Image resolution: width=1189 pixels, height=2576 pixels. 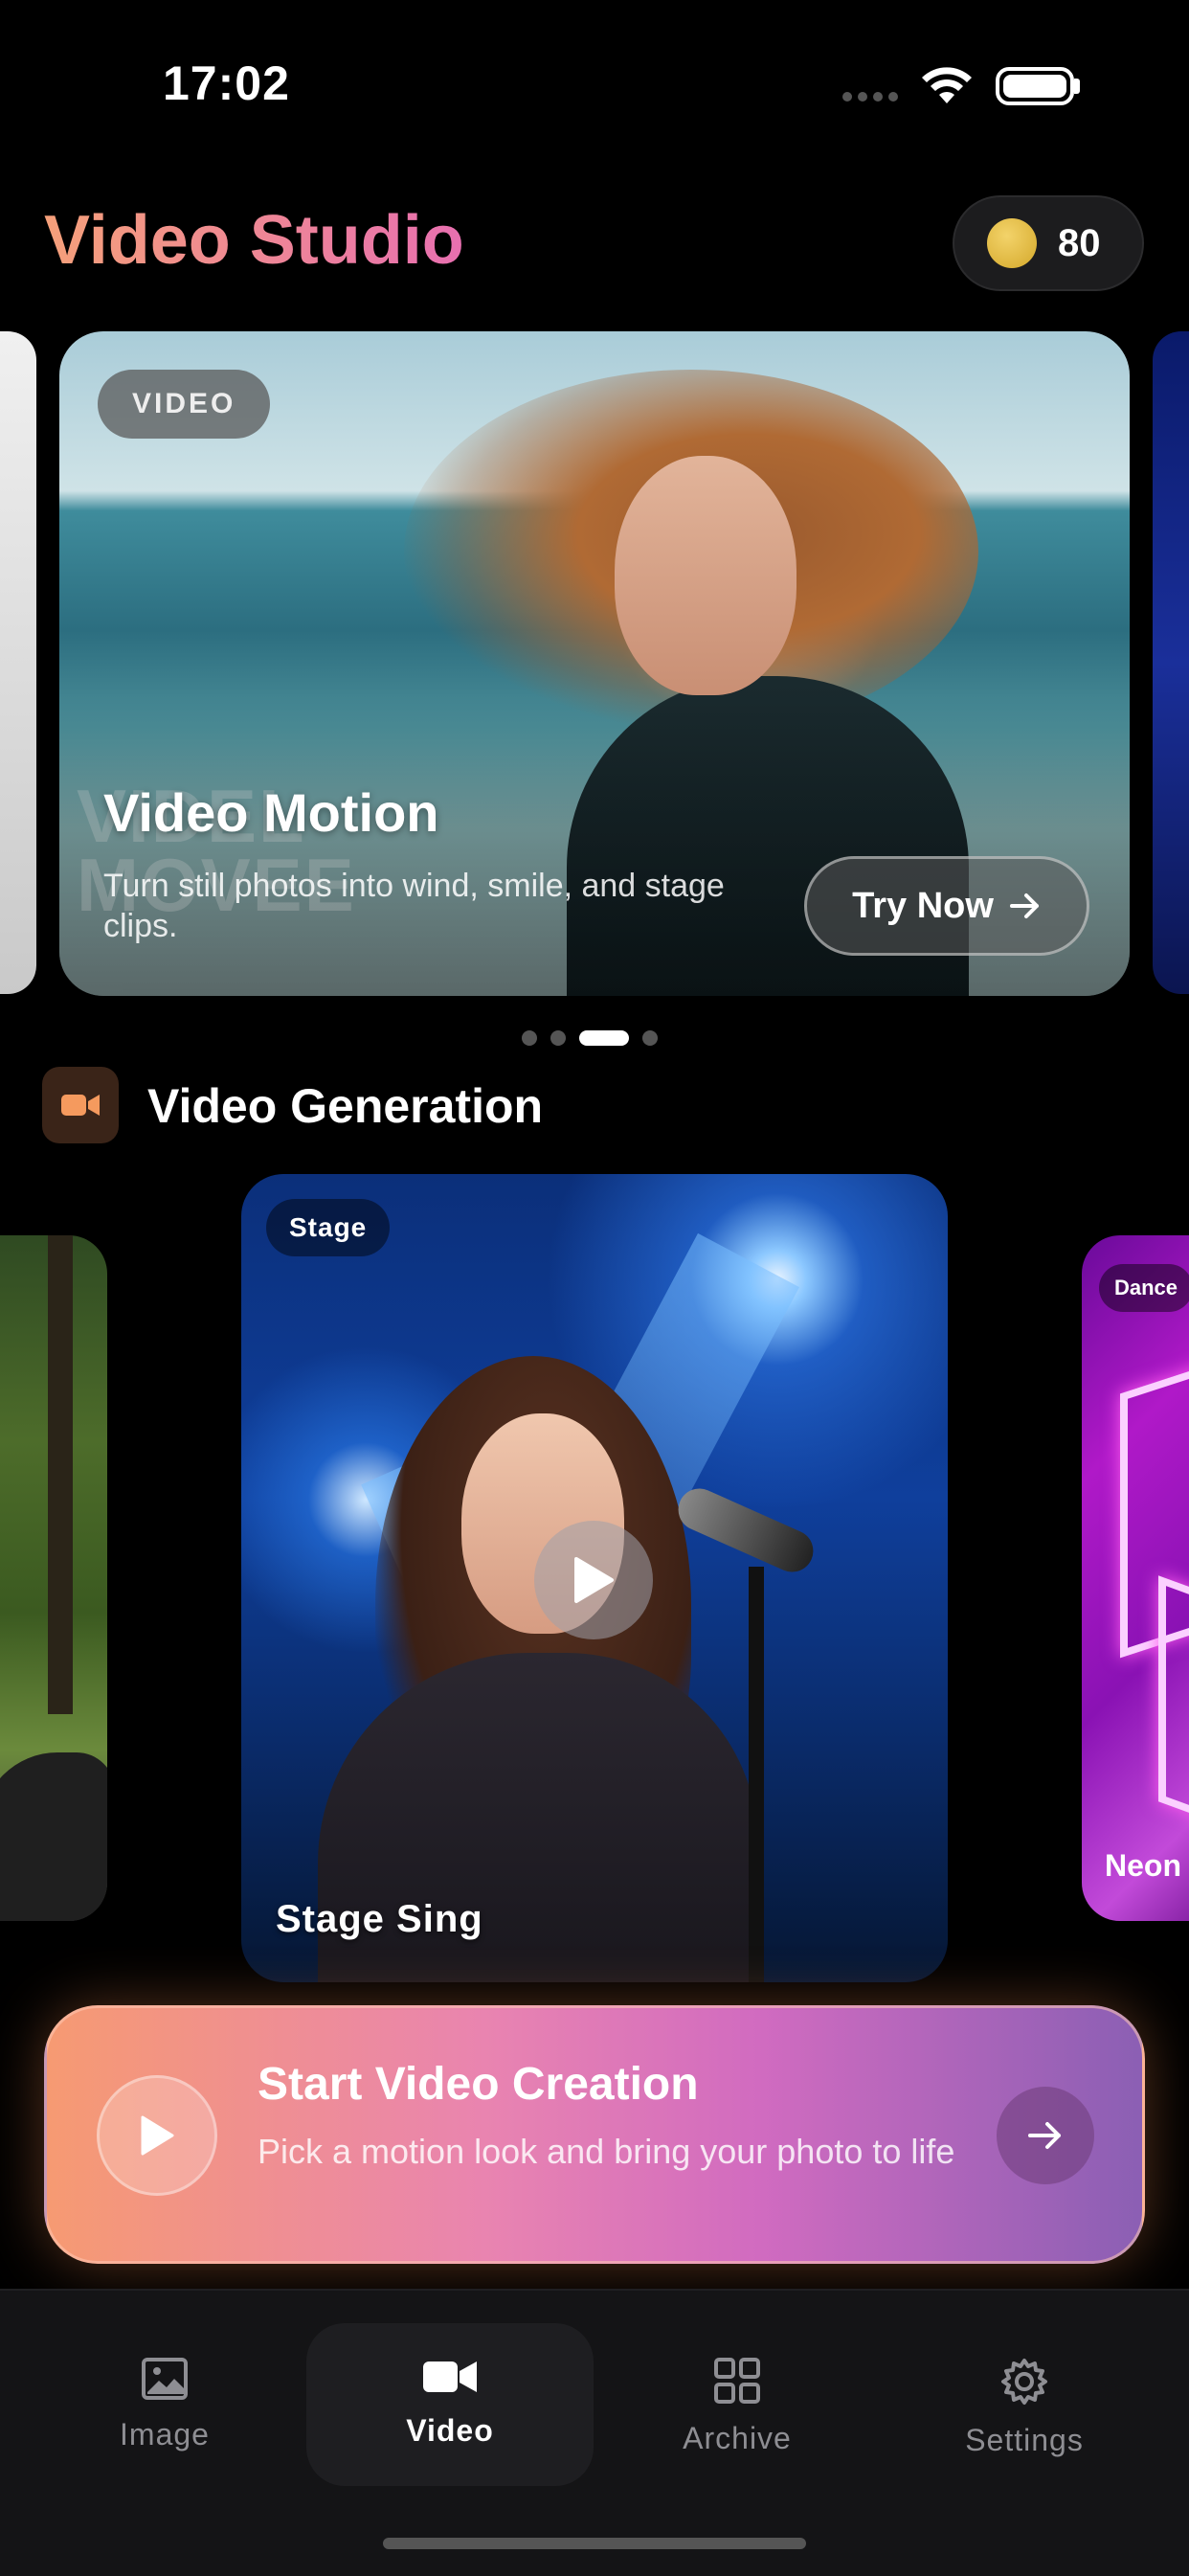 What do you see at coordinates (226, 83) in the screenshot?
I see `status-time: 17:02` at bounding box center [226, 83].